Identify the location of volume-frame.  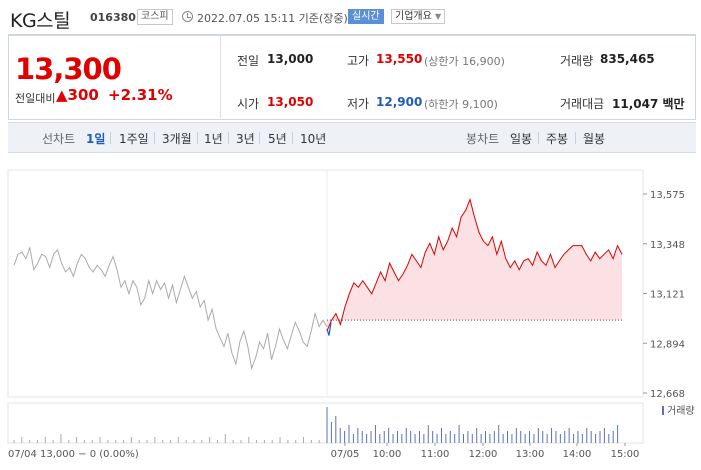
(325, 423).